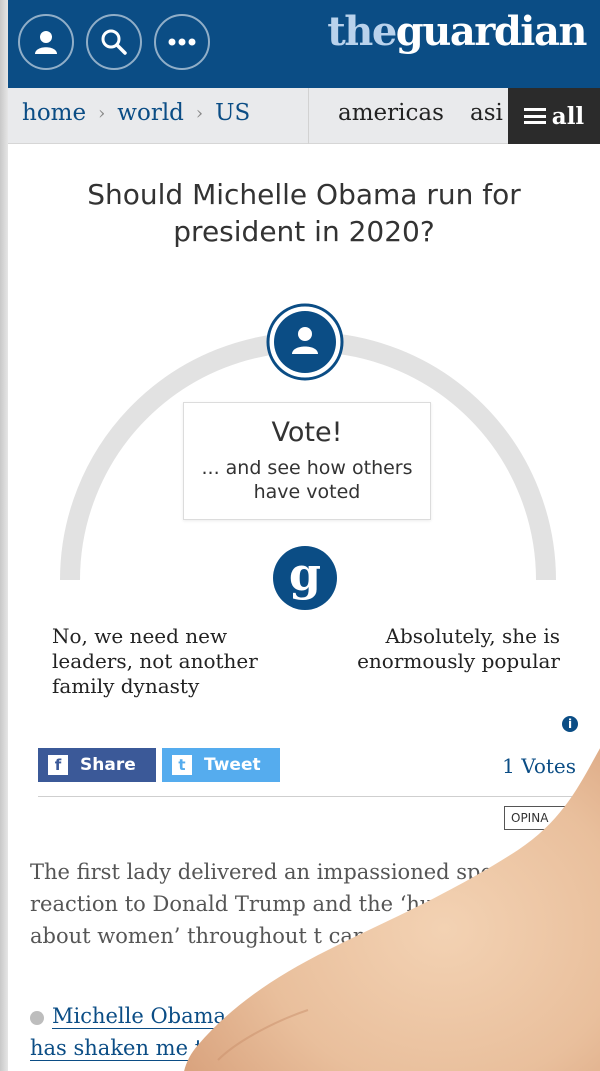 The image size is (600, 1071). I want to click on related-link: Michelle Obama d has shaken me t, so click(310, 1032).